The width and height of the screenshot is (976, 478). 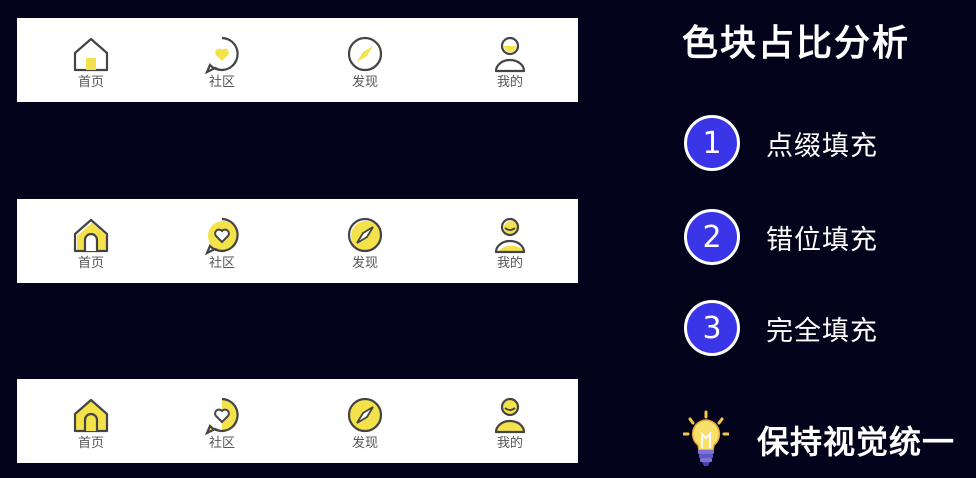 I want to click on number-badge: 1, so click(x=712, y=143).